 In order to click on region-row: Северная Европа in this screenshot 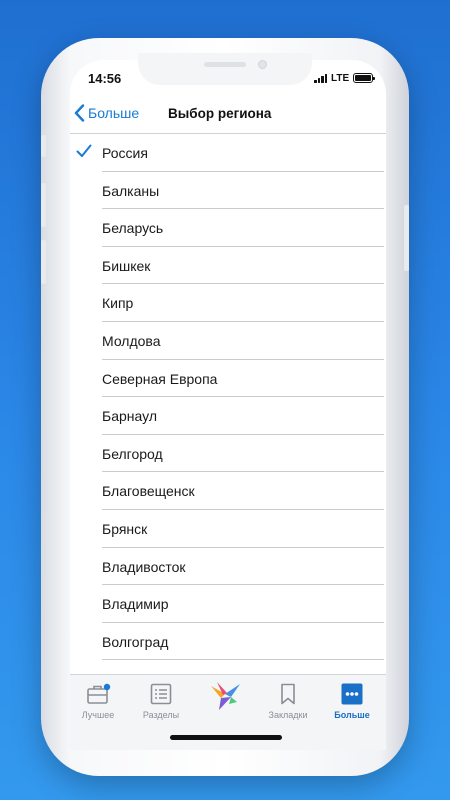, I will do `click(228, 379)`.